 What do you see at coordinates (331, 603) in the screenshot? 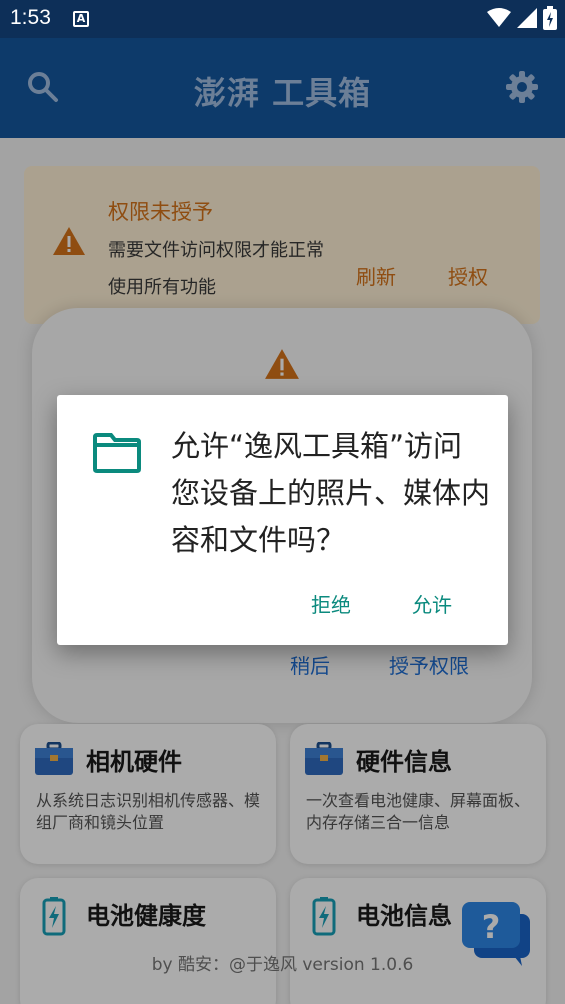
I see `deny-button: 拒绝` at bounding box center [331, 603].